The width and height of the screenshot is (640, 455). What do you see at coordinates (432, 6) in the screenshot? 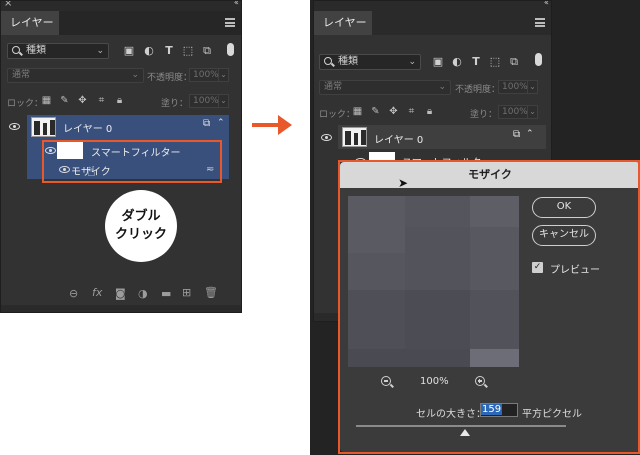
I see `panel-top-strip: ‹‹` at bounding box center [432, 6].